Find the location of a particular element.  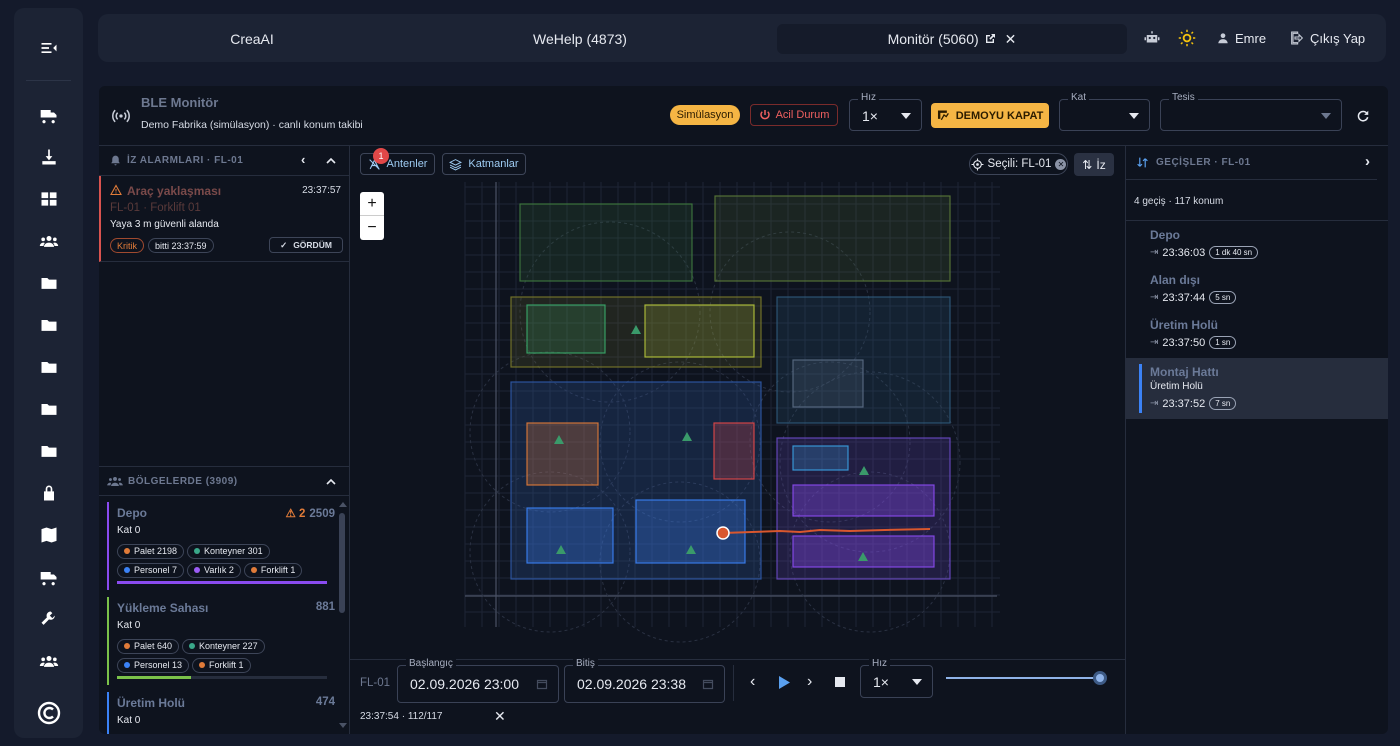

playback-slider is located at coordinates (1026, 678).